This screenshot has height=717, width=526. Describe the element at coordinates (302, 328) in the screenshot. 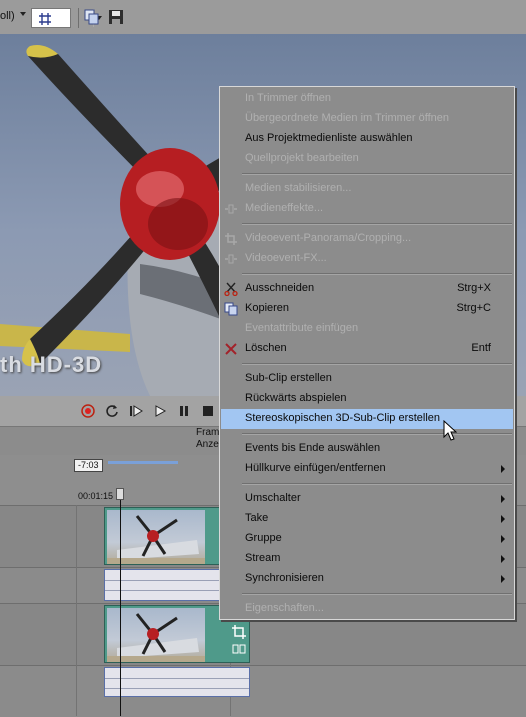

I see `menu-item-label: Eventattribute einfügen` at that location.